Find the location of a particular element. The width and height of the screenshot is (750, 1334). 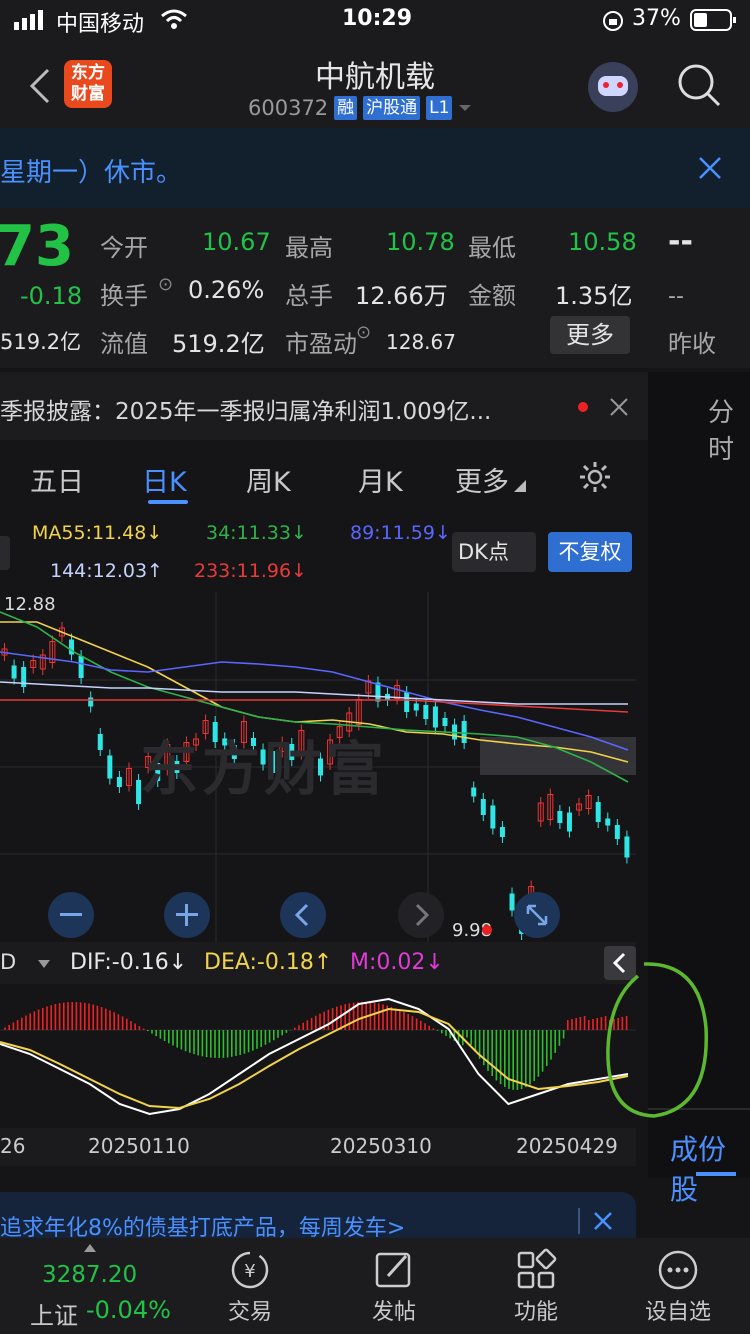

badge-connect: 沪股通 is located at coordinates (392, 108).